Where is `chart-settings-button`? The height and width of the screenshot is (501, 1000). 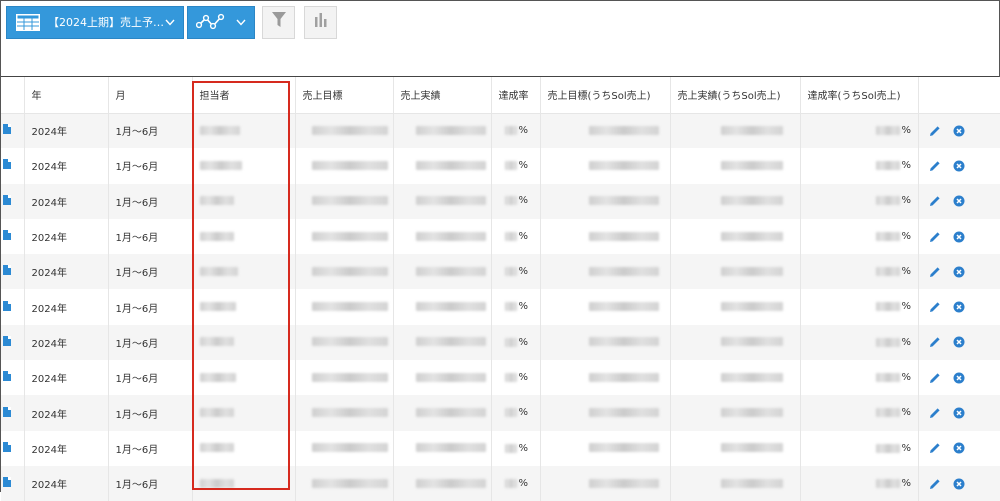 chart-settings-button is located at coordinates (320, 22).